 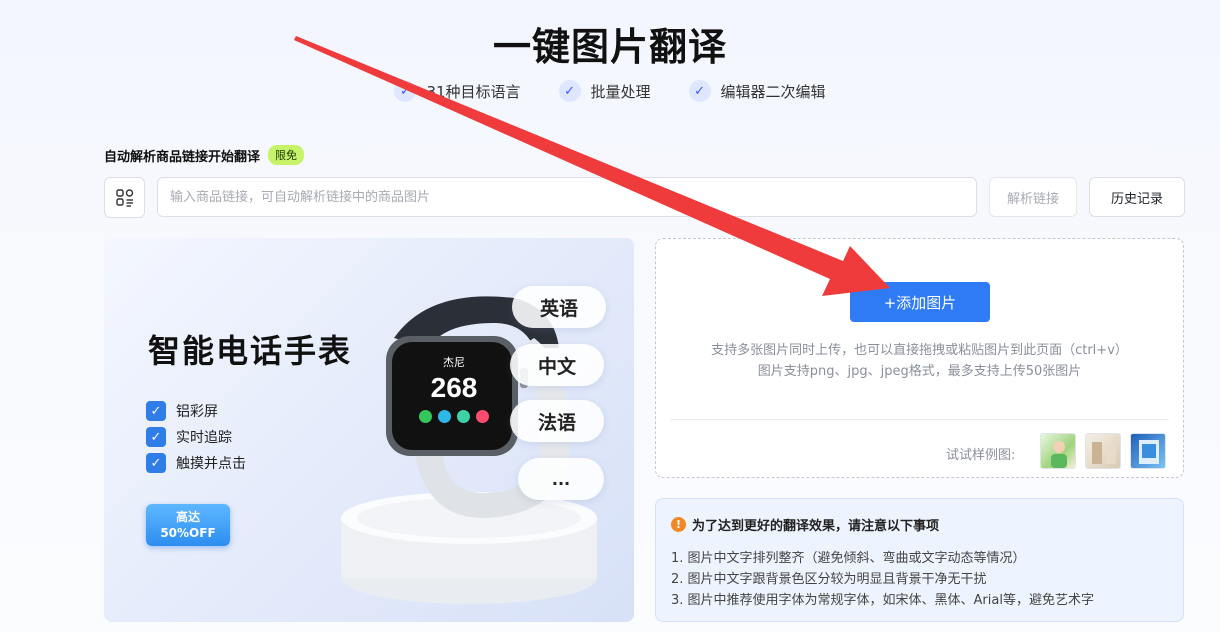 I want to click on upload-hint-line: 图片支持png、jpg、jpeg格式，最多支持上传50张图片, so click(x=919, y=371).